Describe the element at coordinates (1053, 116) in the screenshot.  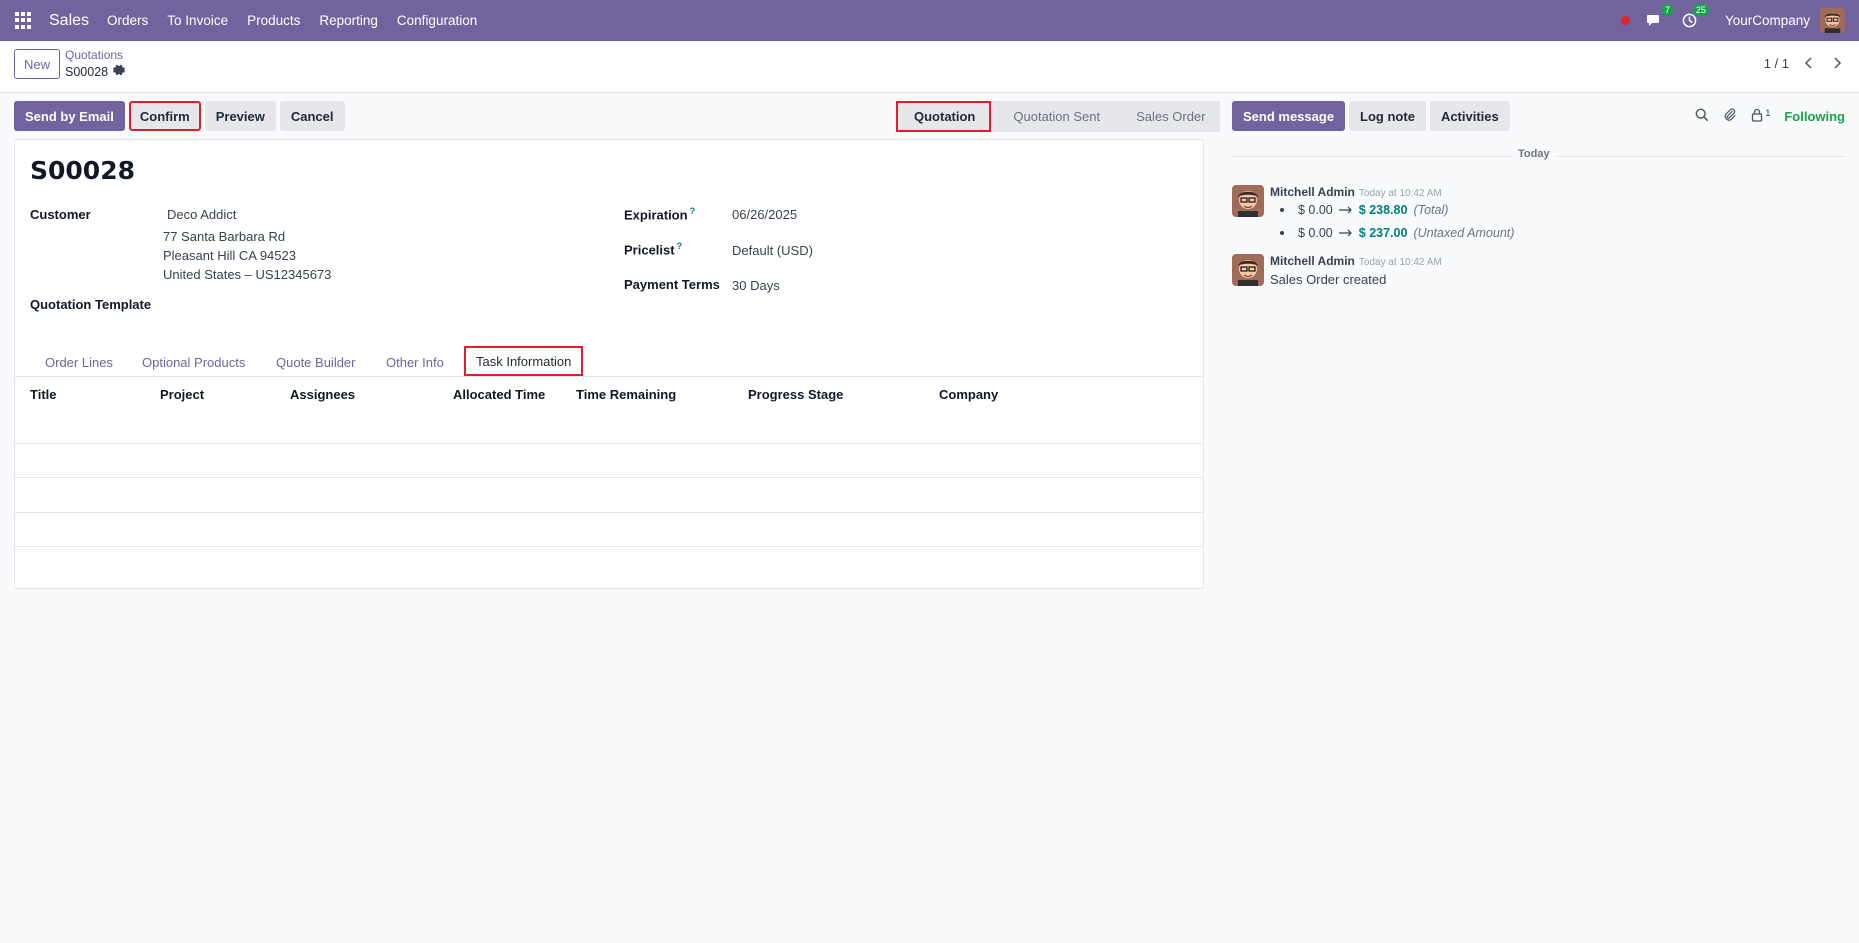
I see `stage-quotation-sent: Quotation Sent` at that location.